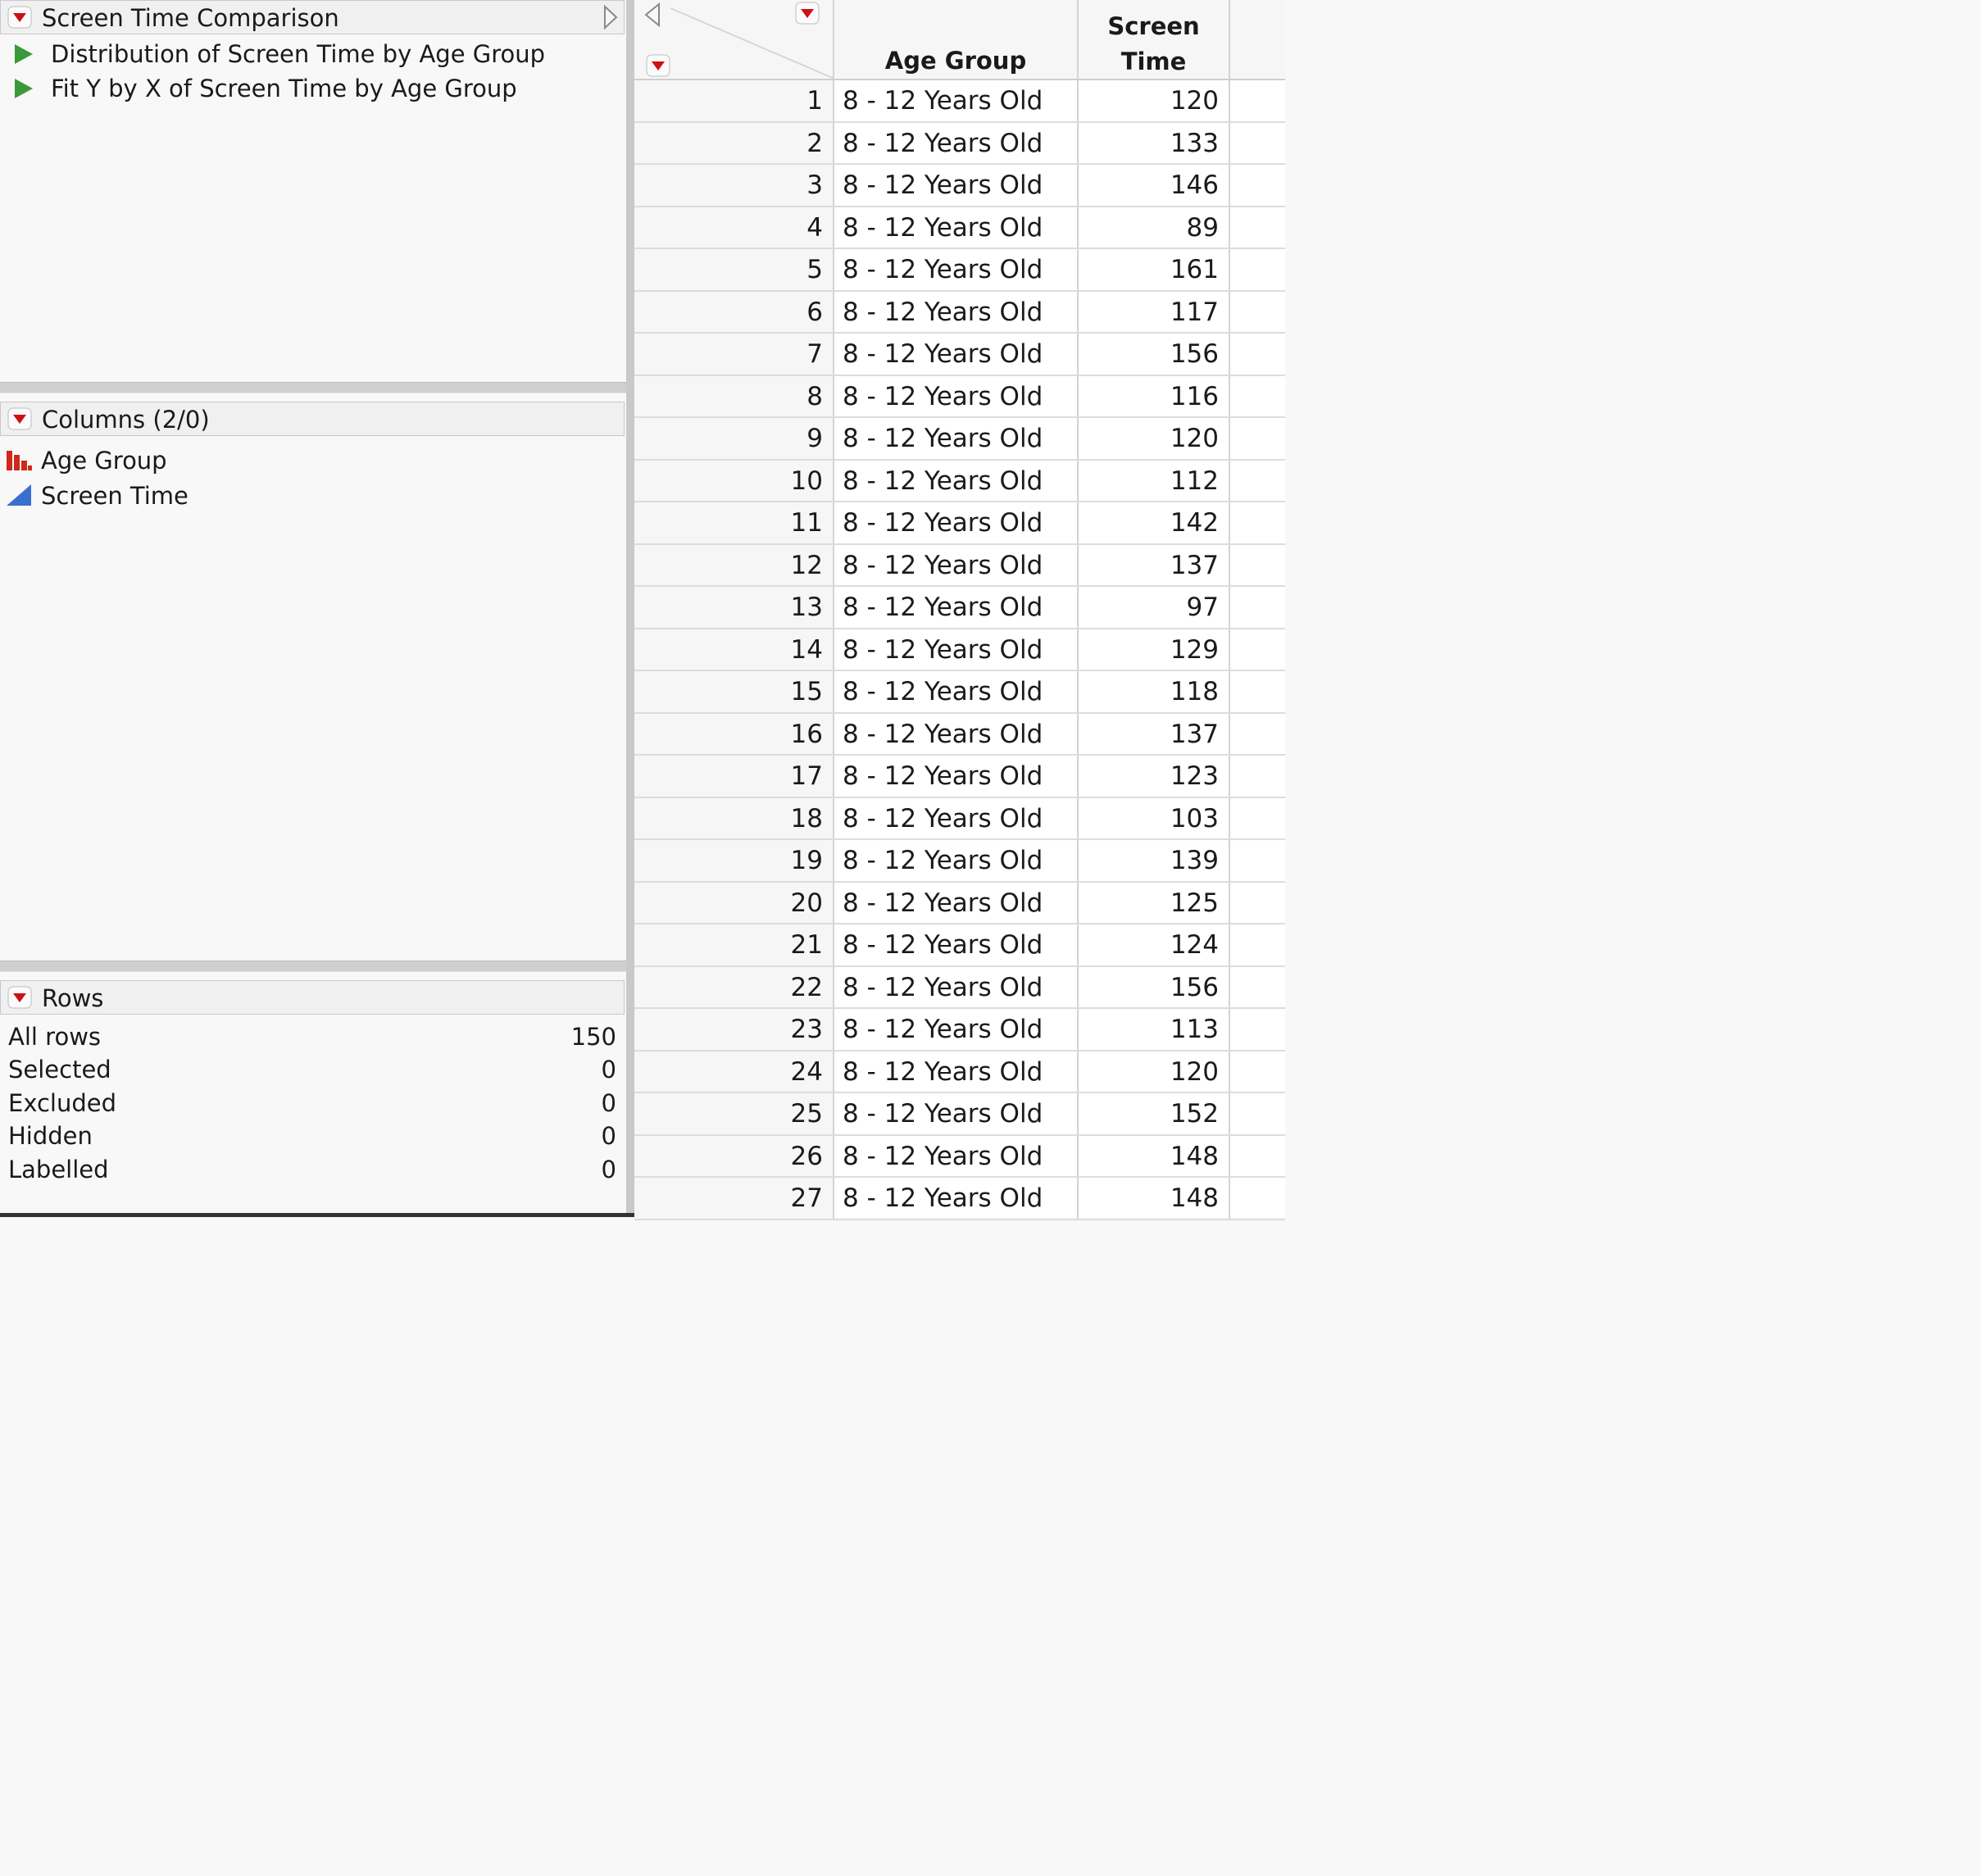  Describe the element at coordinates (734, 817) in the screenshot. I see `row-number: 18` at that location.